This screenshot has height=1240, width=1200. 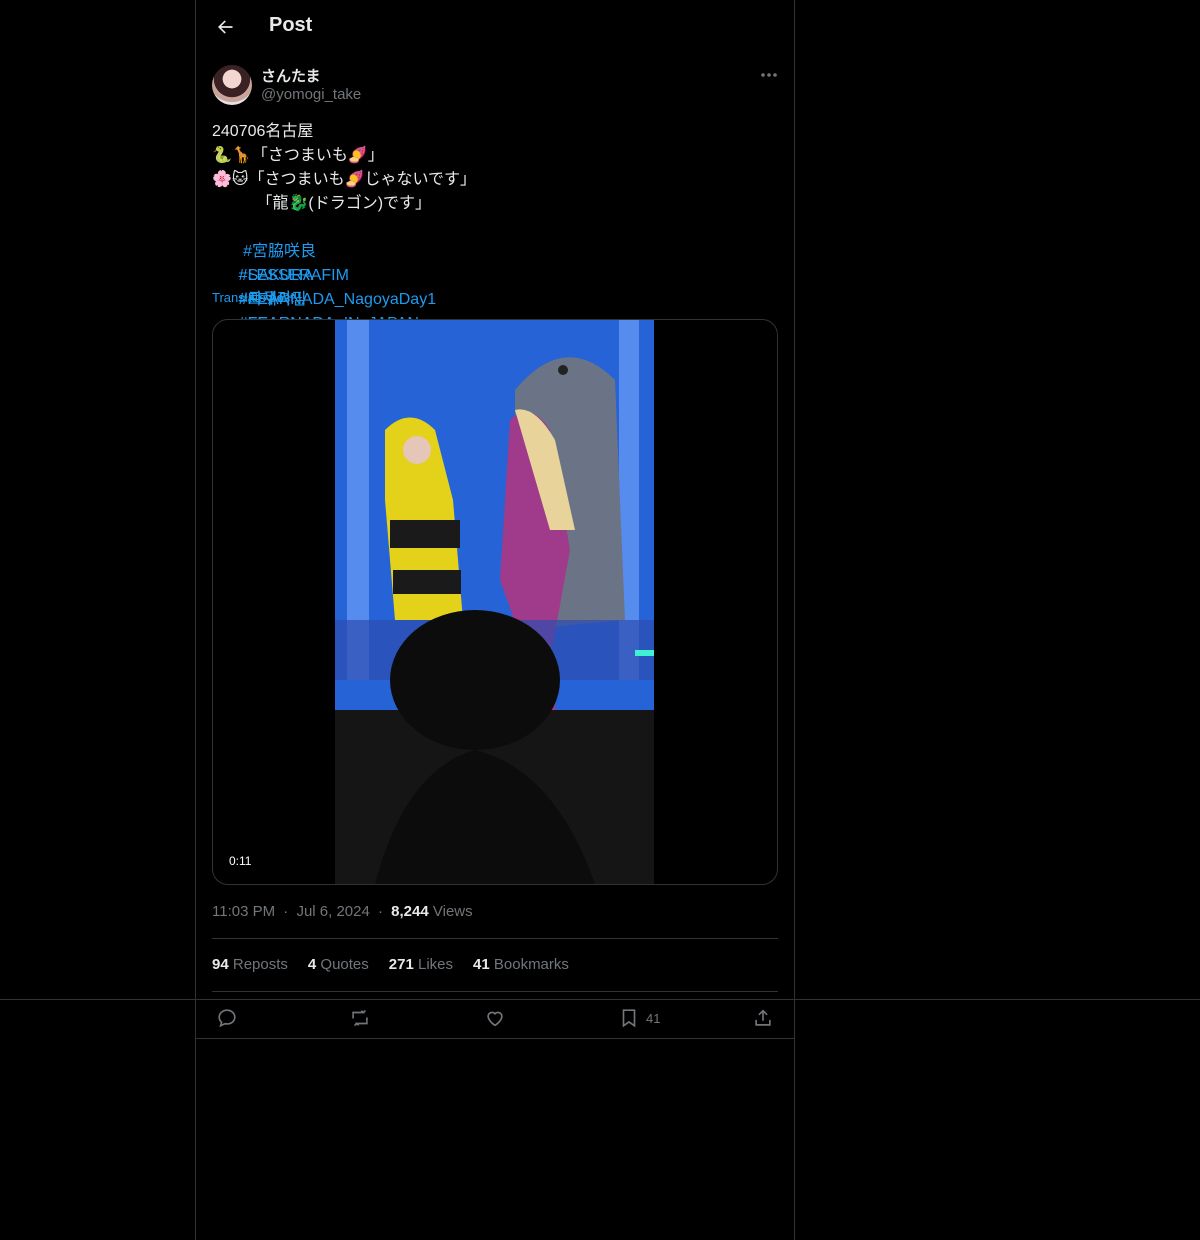 I want to click on reply-button, so click(x=227, y=1018).